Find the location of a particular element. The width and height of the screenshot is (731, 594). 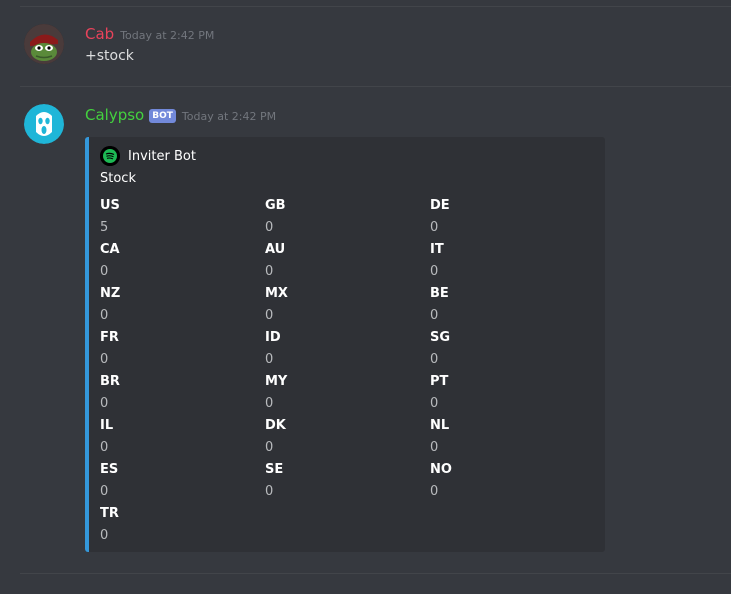

embed-field: ES 0 is located at coordinates (180, 481).